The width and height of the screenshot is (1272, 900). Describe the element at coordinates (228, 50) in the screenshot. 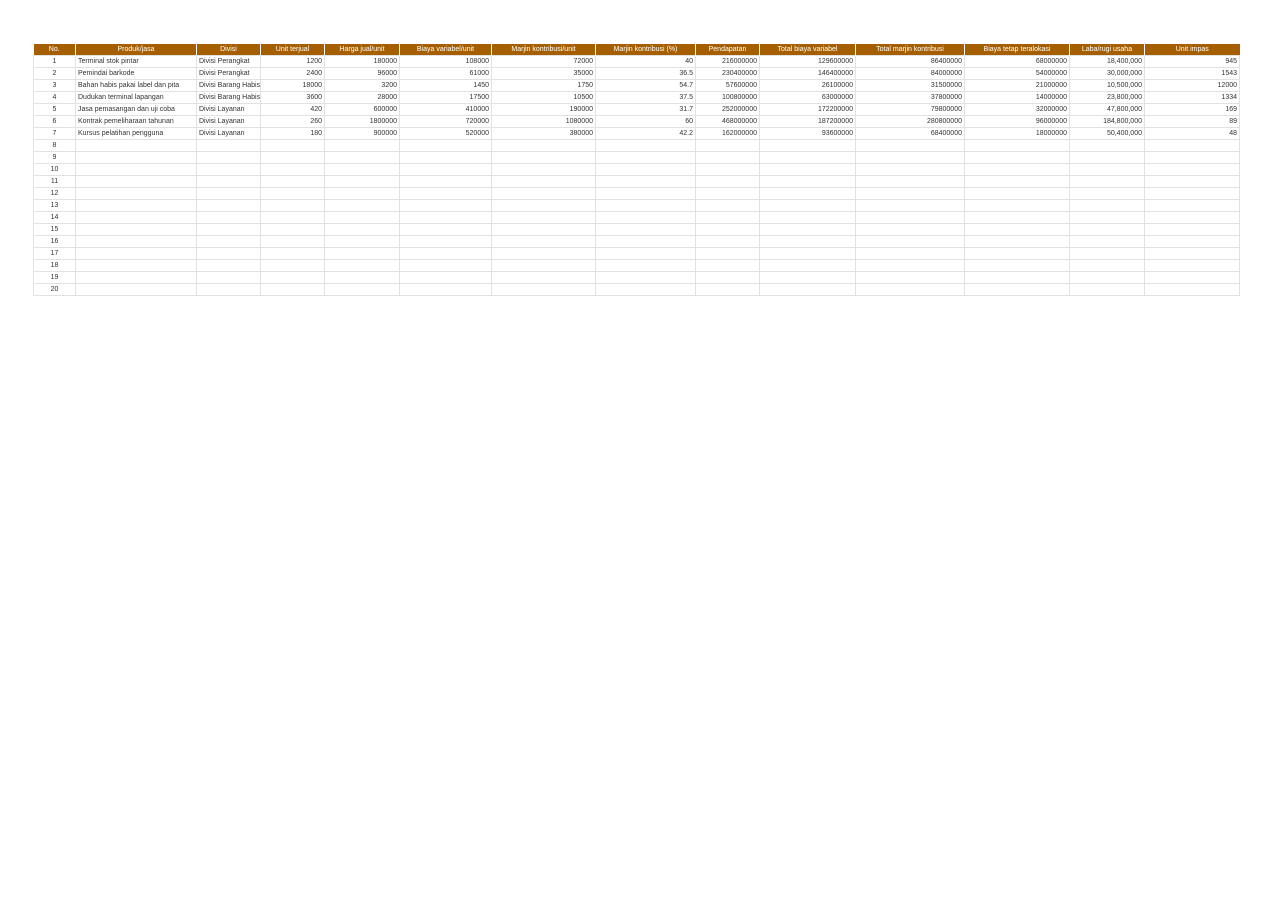

I see `column-header-divisi: Divisi` at that location.